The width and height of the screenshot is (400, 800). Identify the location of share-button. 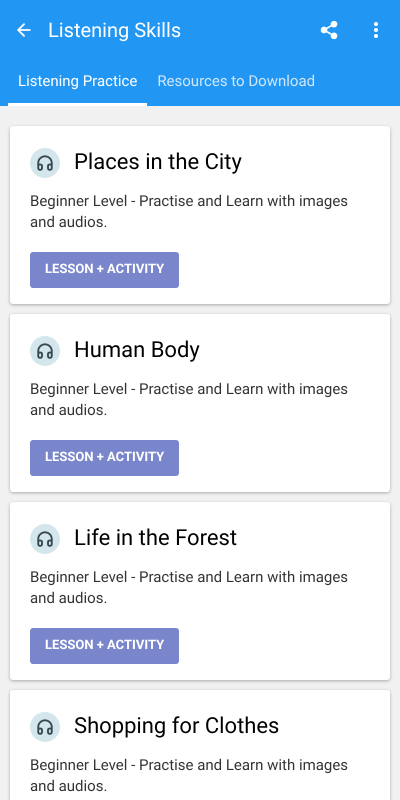
(329, 30).